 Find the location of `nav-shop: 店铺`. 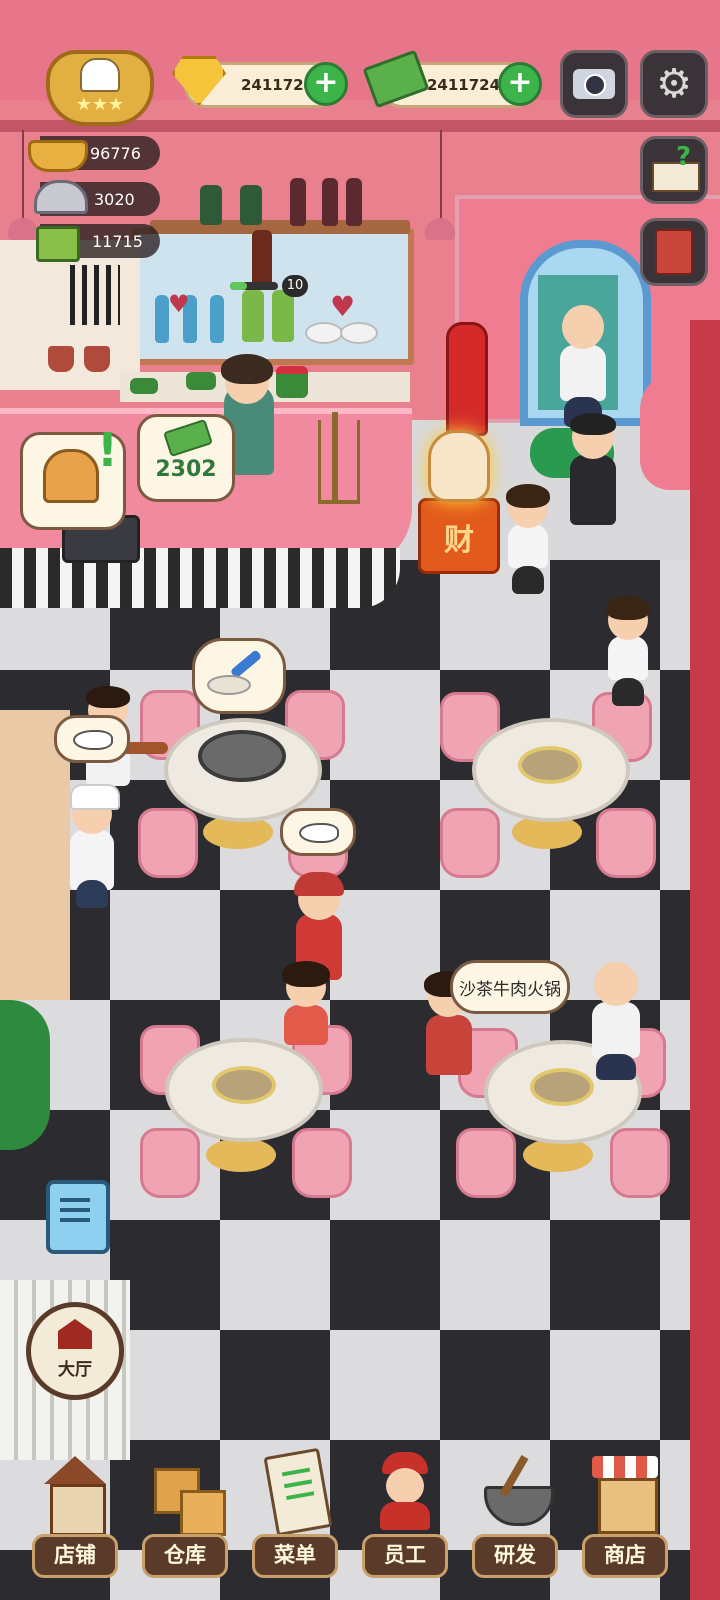

nav-shop: 店铺 is located at coordinates (76, 1511).